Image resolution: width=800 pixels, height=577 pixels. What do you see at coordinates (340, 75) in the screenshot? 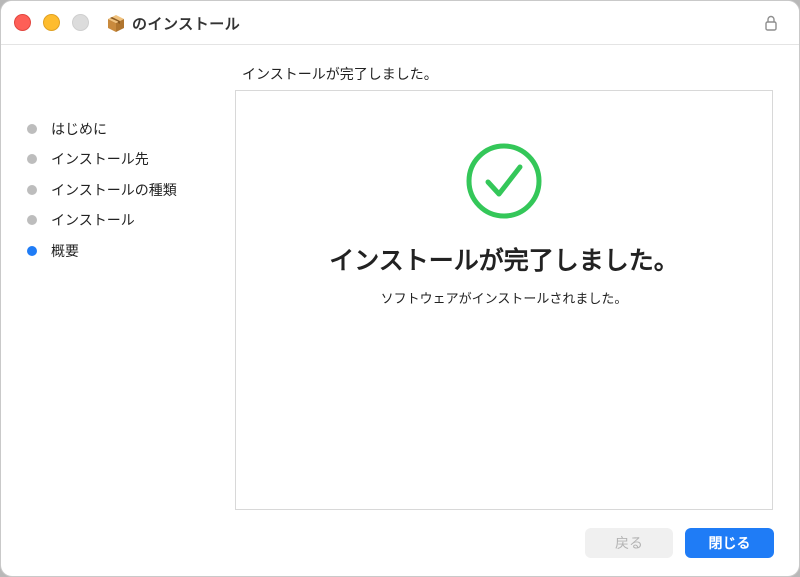
I see `content-header: インストールが完了しました。` at bounding box center [340, 75].